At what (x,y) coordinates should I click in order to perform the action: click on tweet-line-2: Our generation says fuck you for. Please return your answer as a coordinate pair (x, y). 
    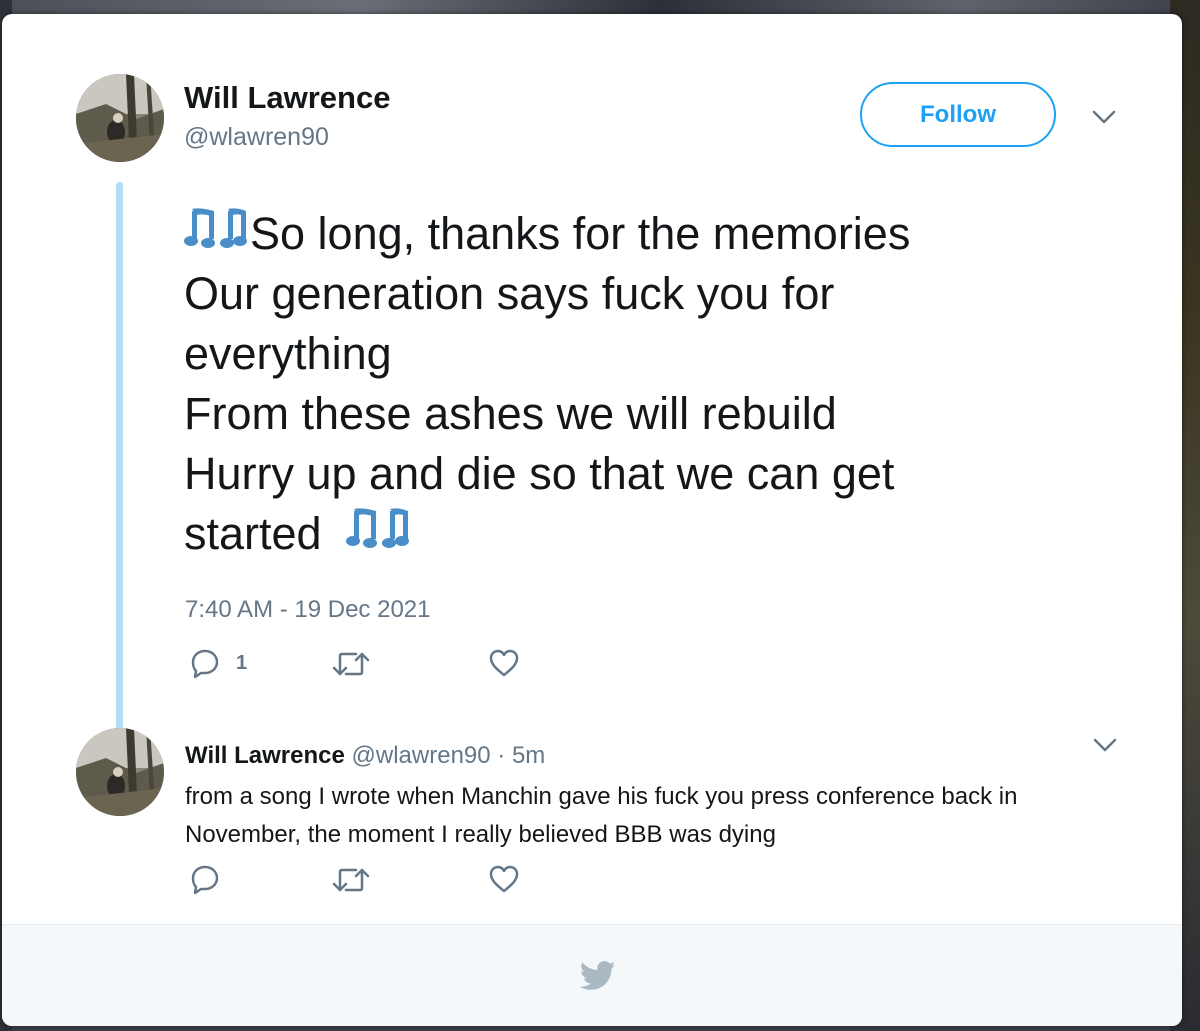
    Looking at the image, I should click on (509, 293).